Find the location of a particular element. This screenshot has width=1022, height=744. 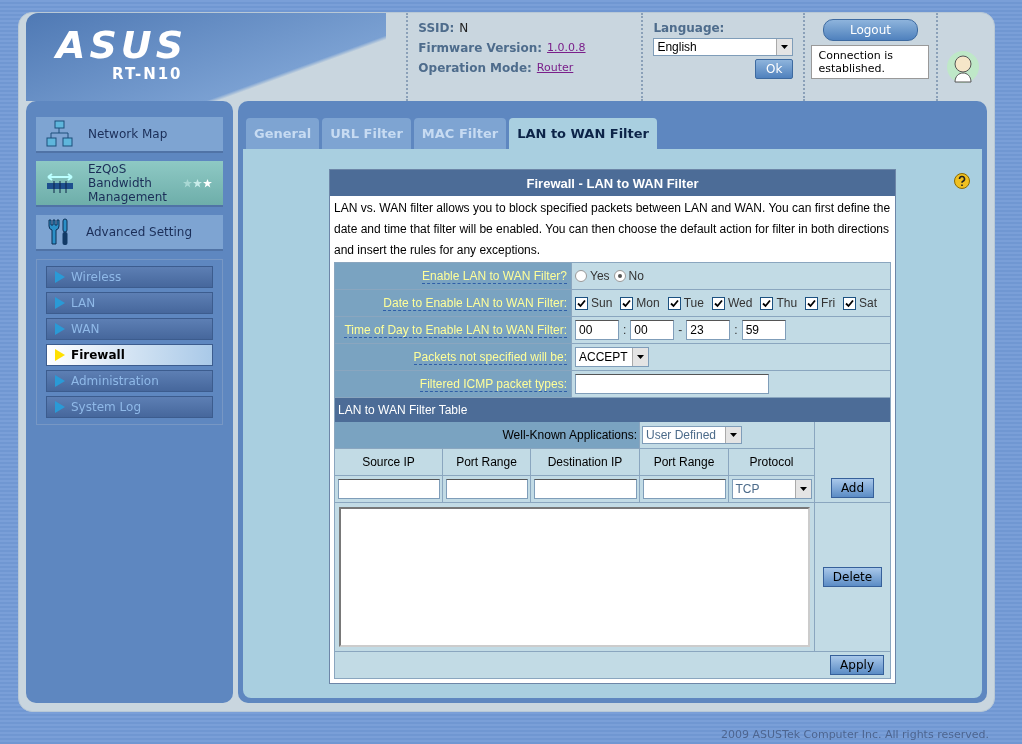

day-checkbox: Wed is located at coordinates (732, 303).